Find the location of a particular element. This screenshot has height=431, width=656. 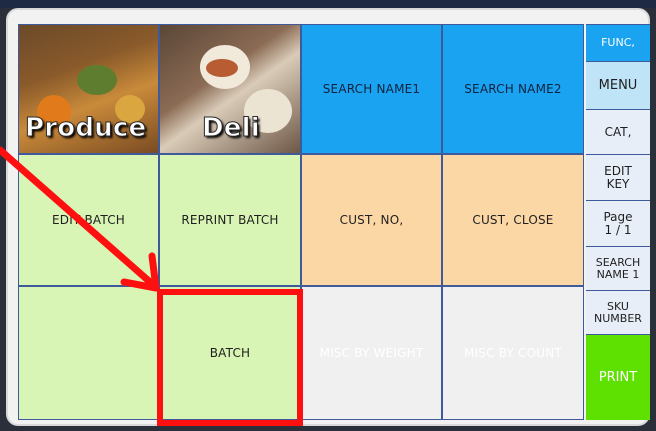

annotation-arrow is located at coordinates (80, 219).